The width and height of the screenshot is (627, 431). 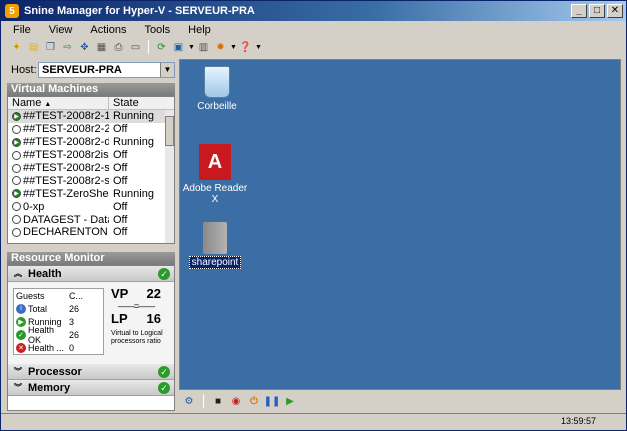 I want to click on vm-running-icon: ▶, so click(x=16, y=194).